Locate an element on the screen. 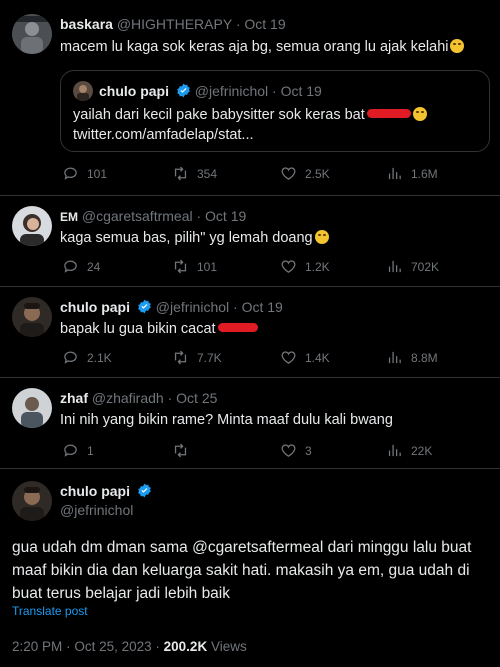  quote-avatar is located at coordinates (83, 91).